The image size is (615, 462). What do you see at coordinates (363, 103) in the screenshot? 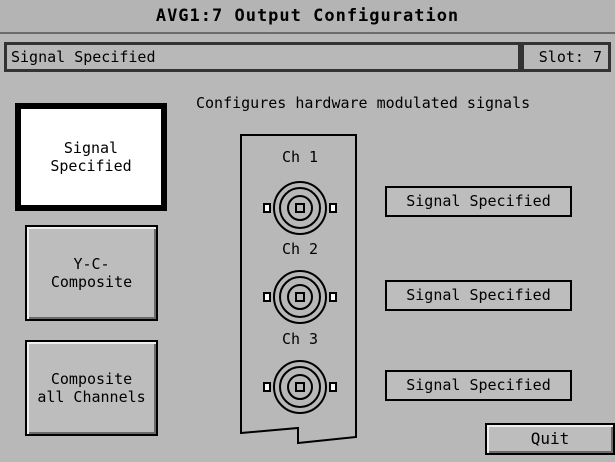
I see `description-text: Configures hardware modulated signals` at bounding box center [363, 103].